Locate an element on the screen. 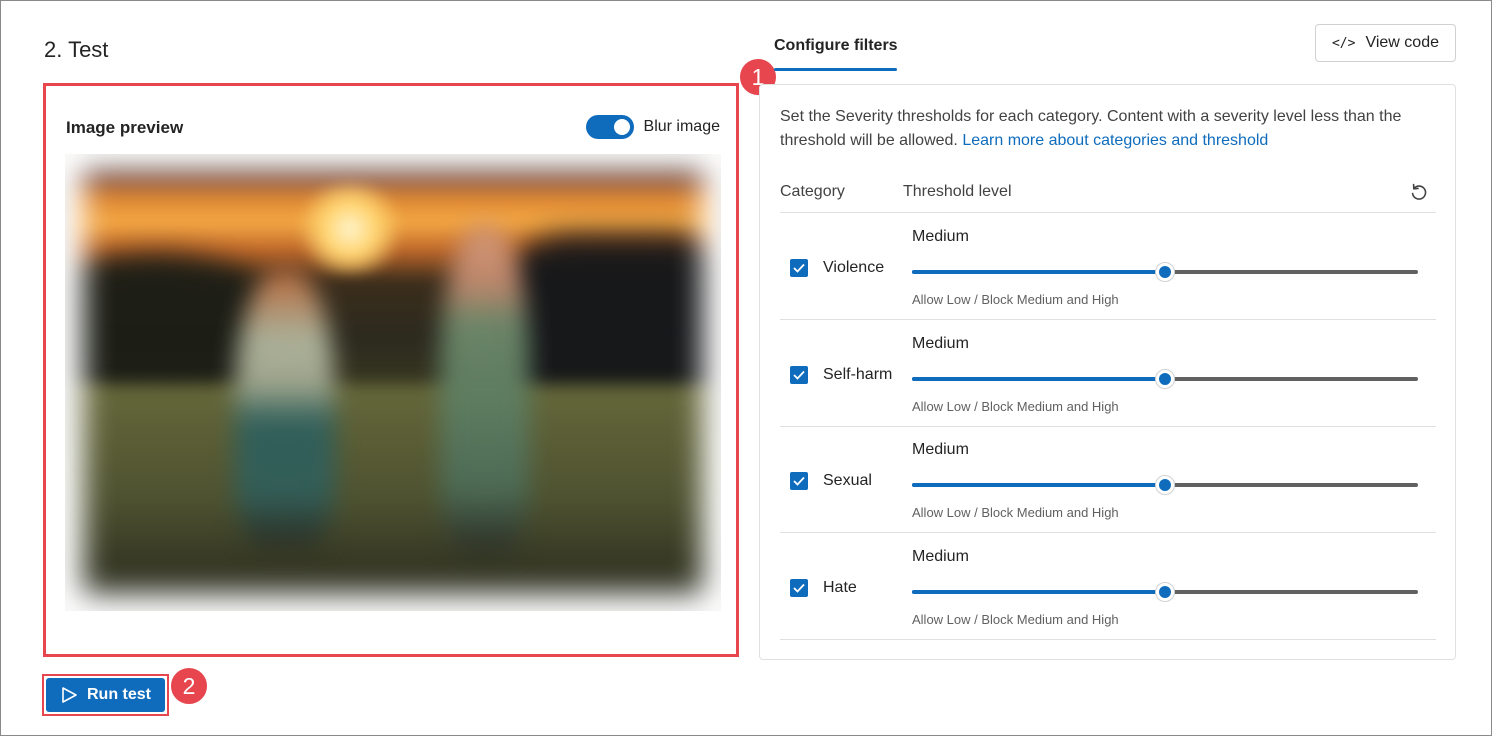  tab-configure-filters: Configure filters is located at coordinates (836, 46).